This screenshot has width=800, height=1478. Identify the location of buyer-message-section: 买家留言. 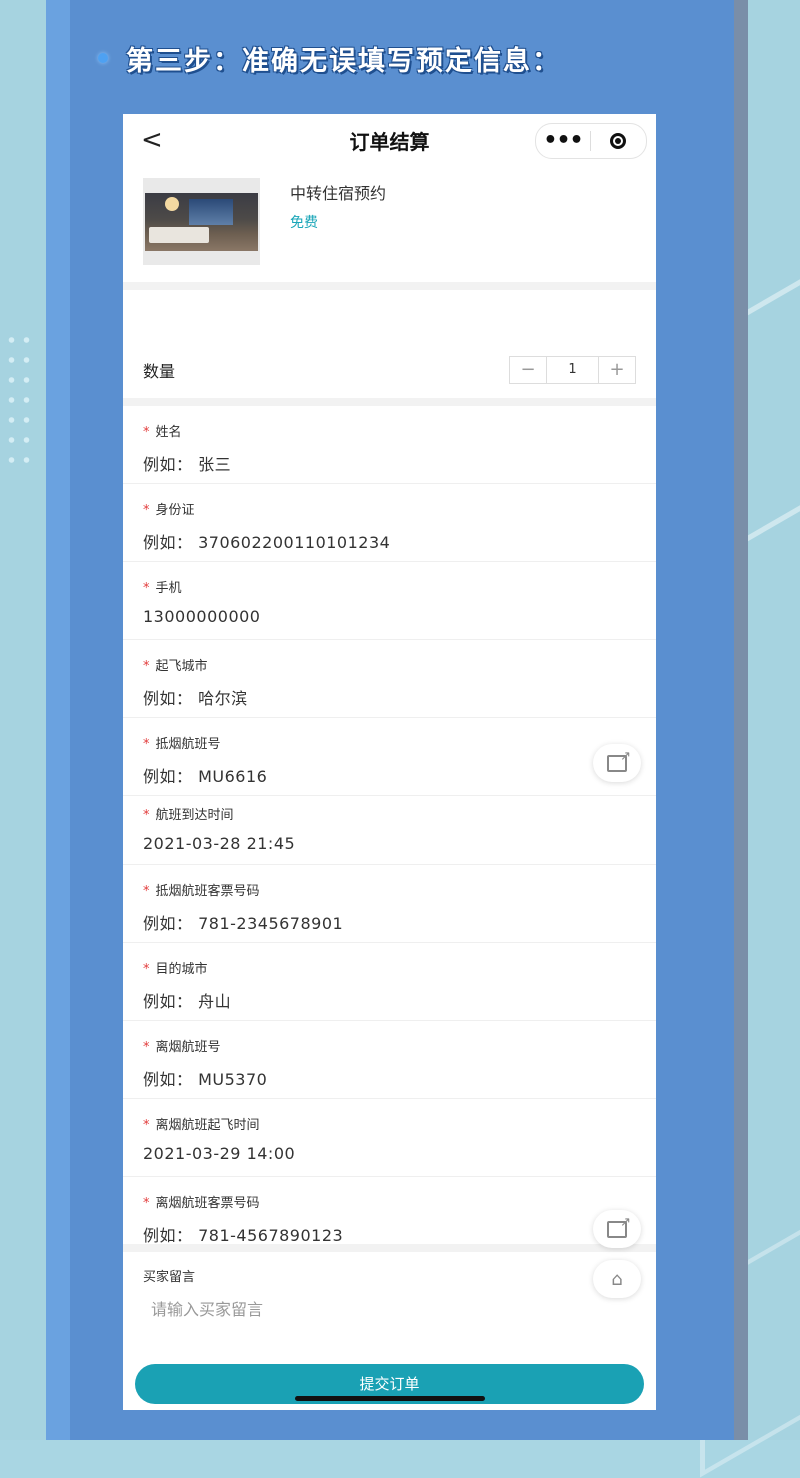
(389, 1302).